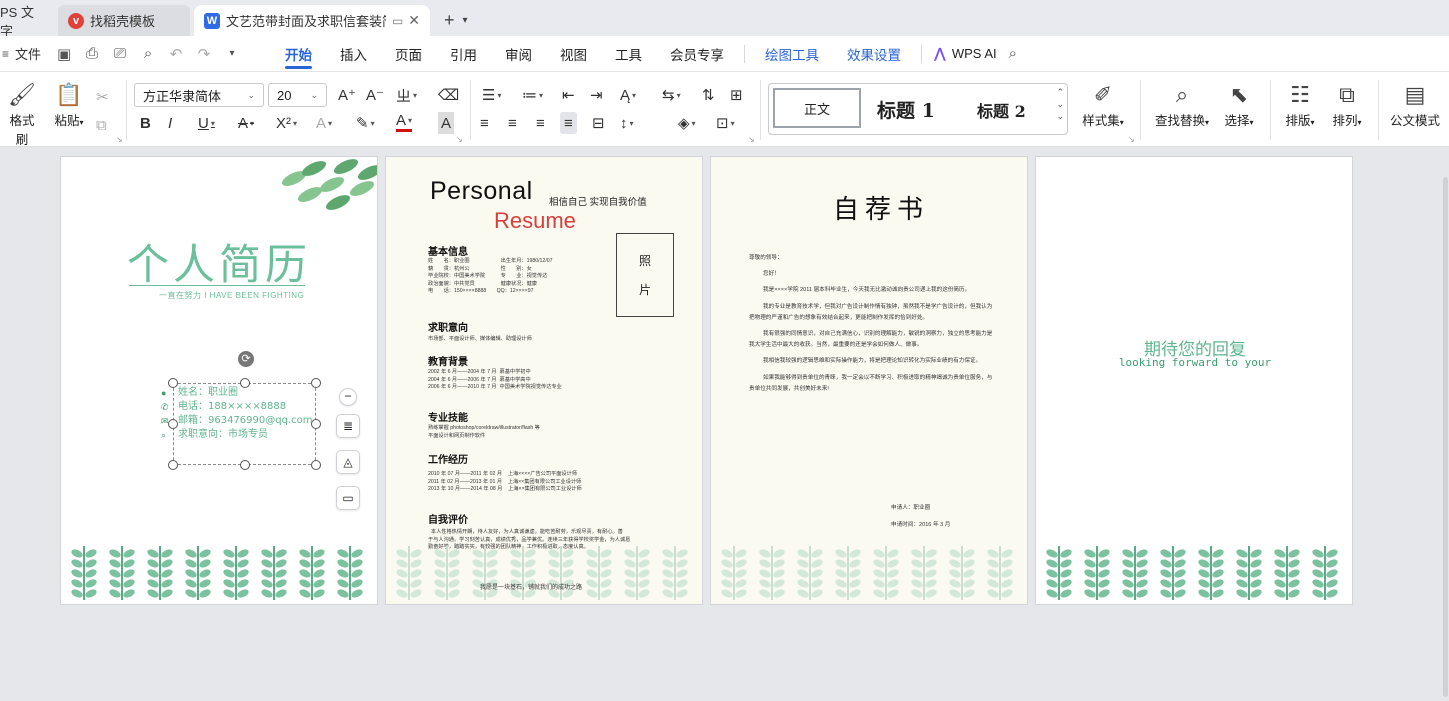  Describe the element at coordinates (347, 95) in the screenshot. I see `font-grow-icon: A⁺` at that location.